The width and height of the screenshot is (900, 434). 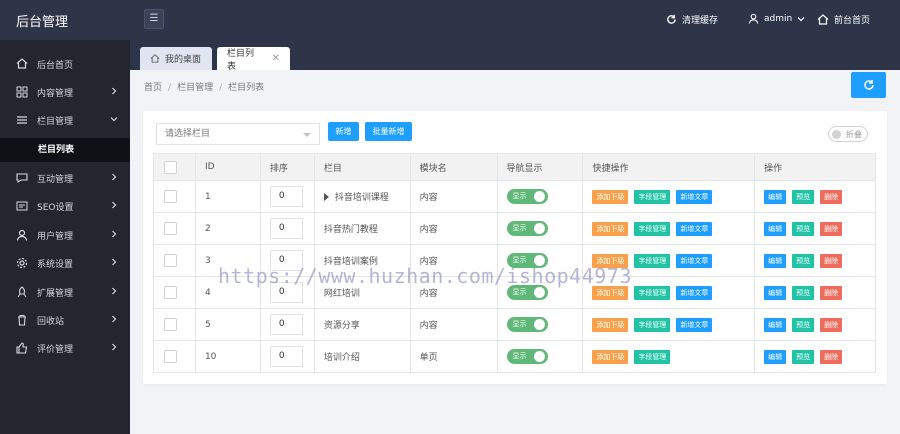 What do you see at coordinates (453, 228) in the screenshot?
I see `module-cell: 内容` at bounding box center [453, 228].